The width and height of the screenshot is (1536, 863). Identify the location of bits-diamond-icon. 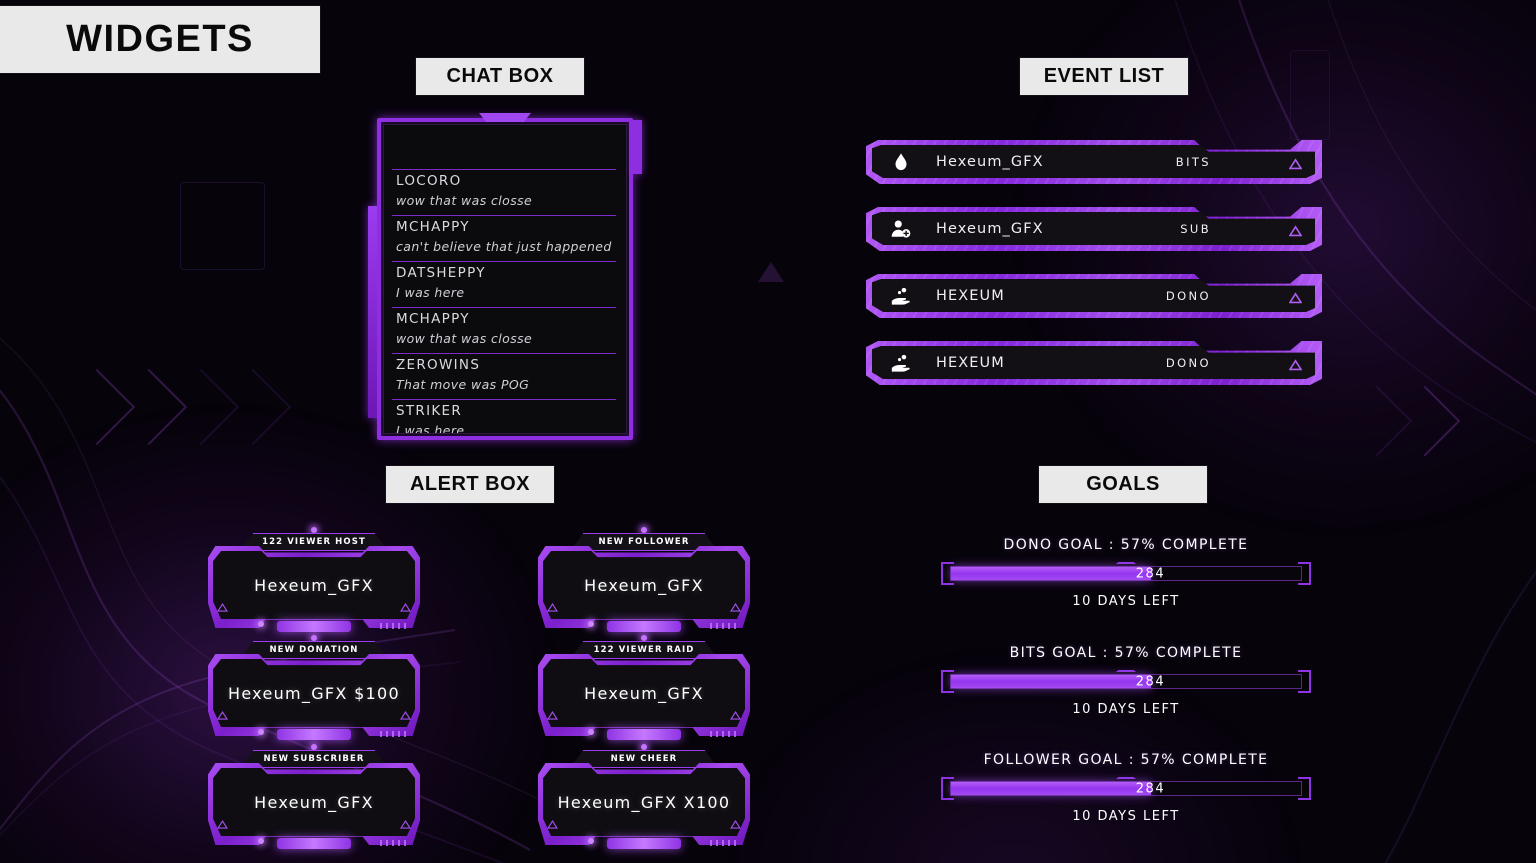
(901, 162).